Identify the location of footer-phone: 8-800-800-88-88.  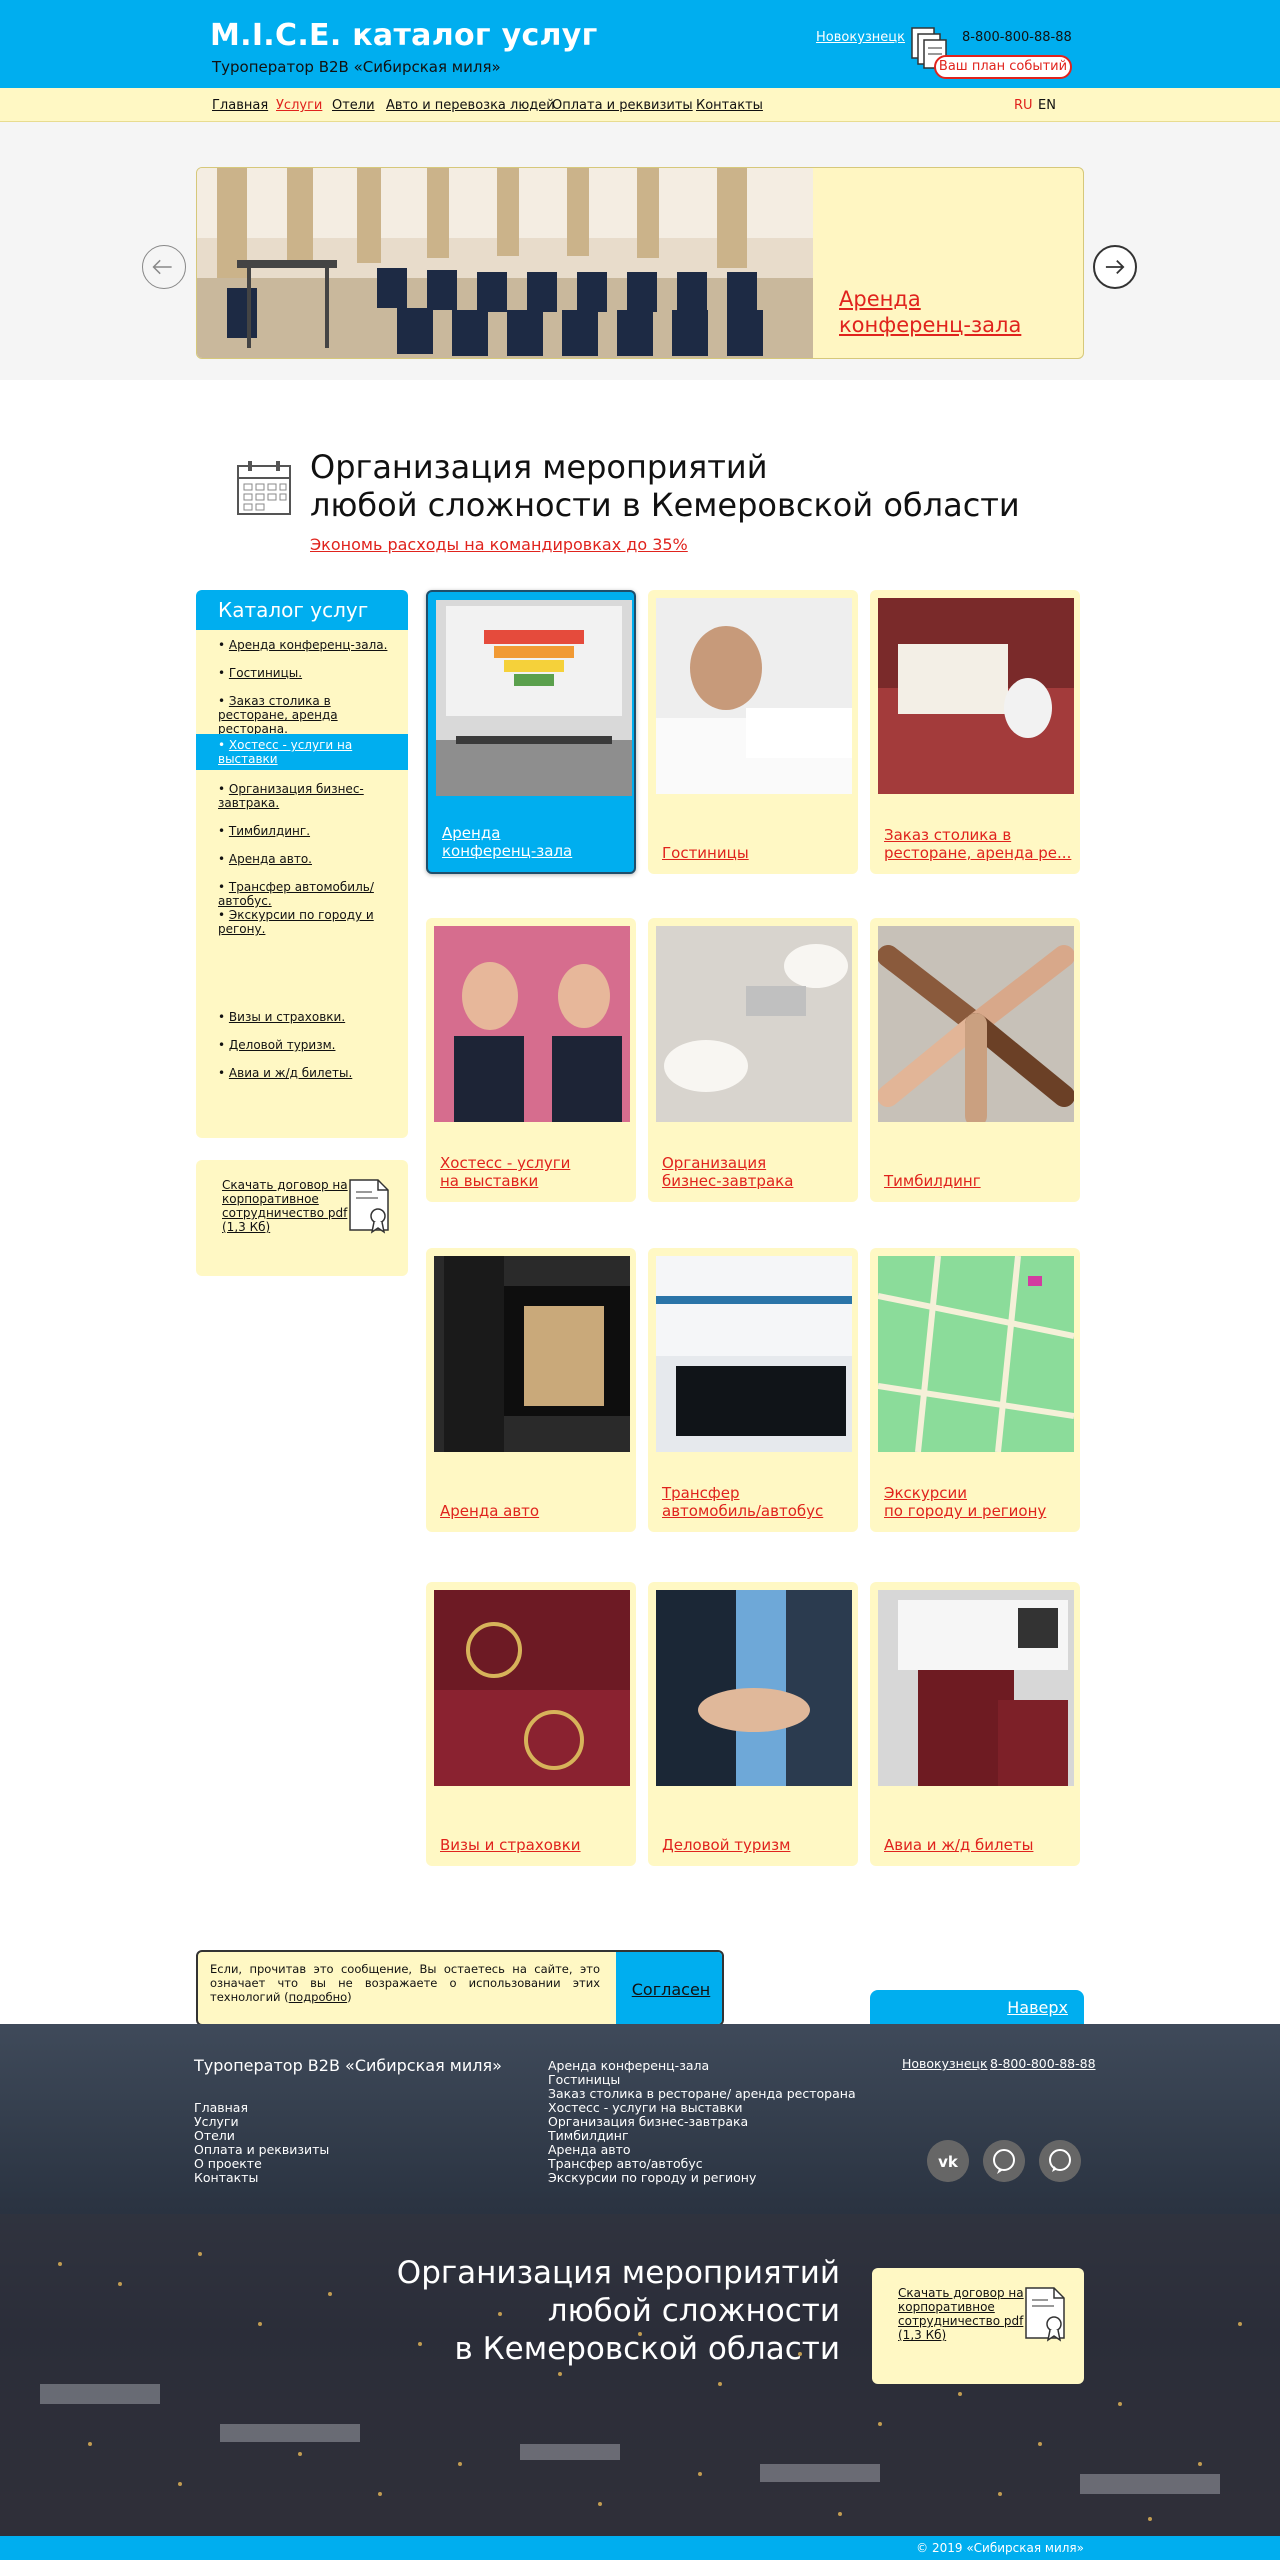
(1043, 2063).